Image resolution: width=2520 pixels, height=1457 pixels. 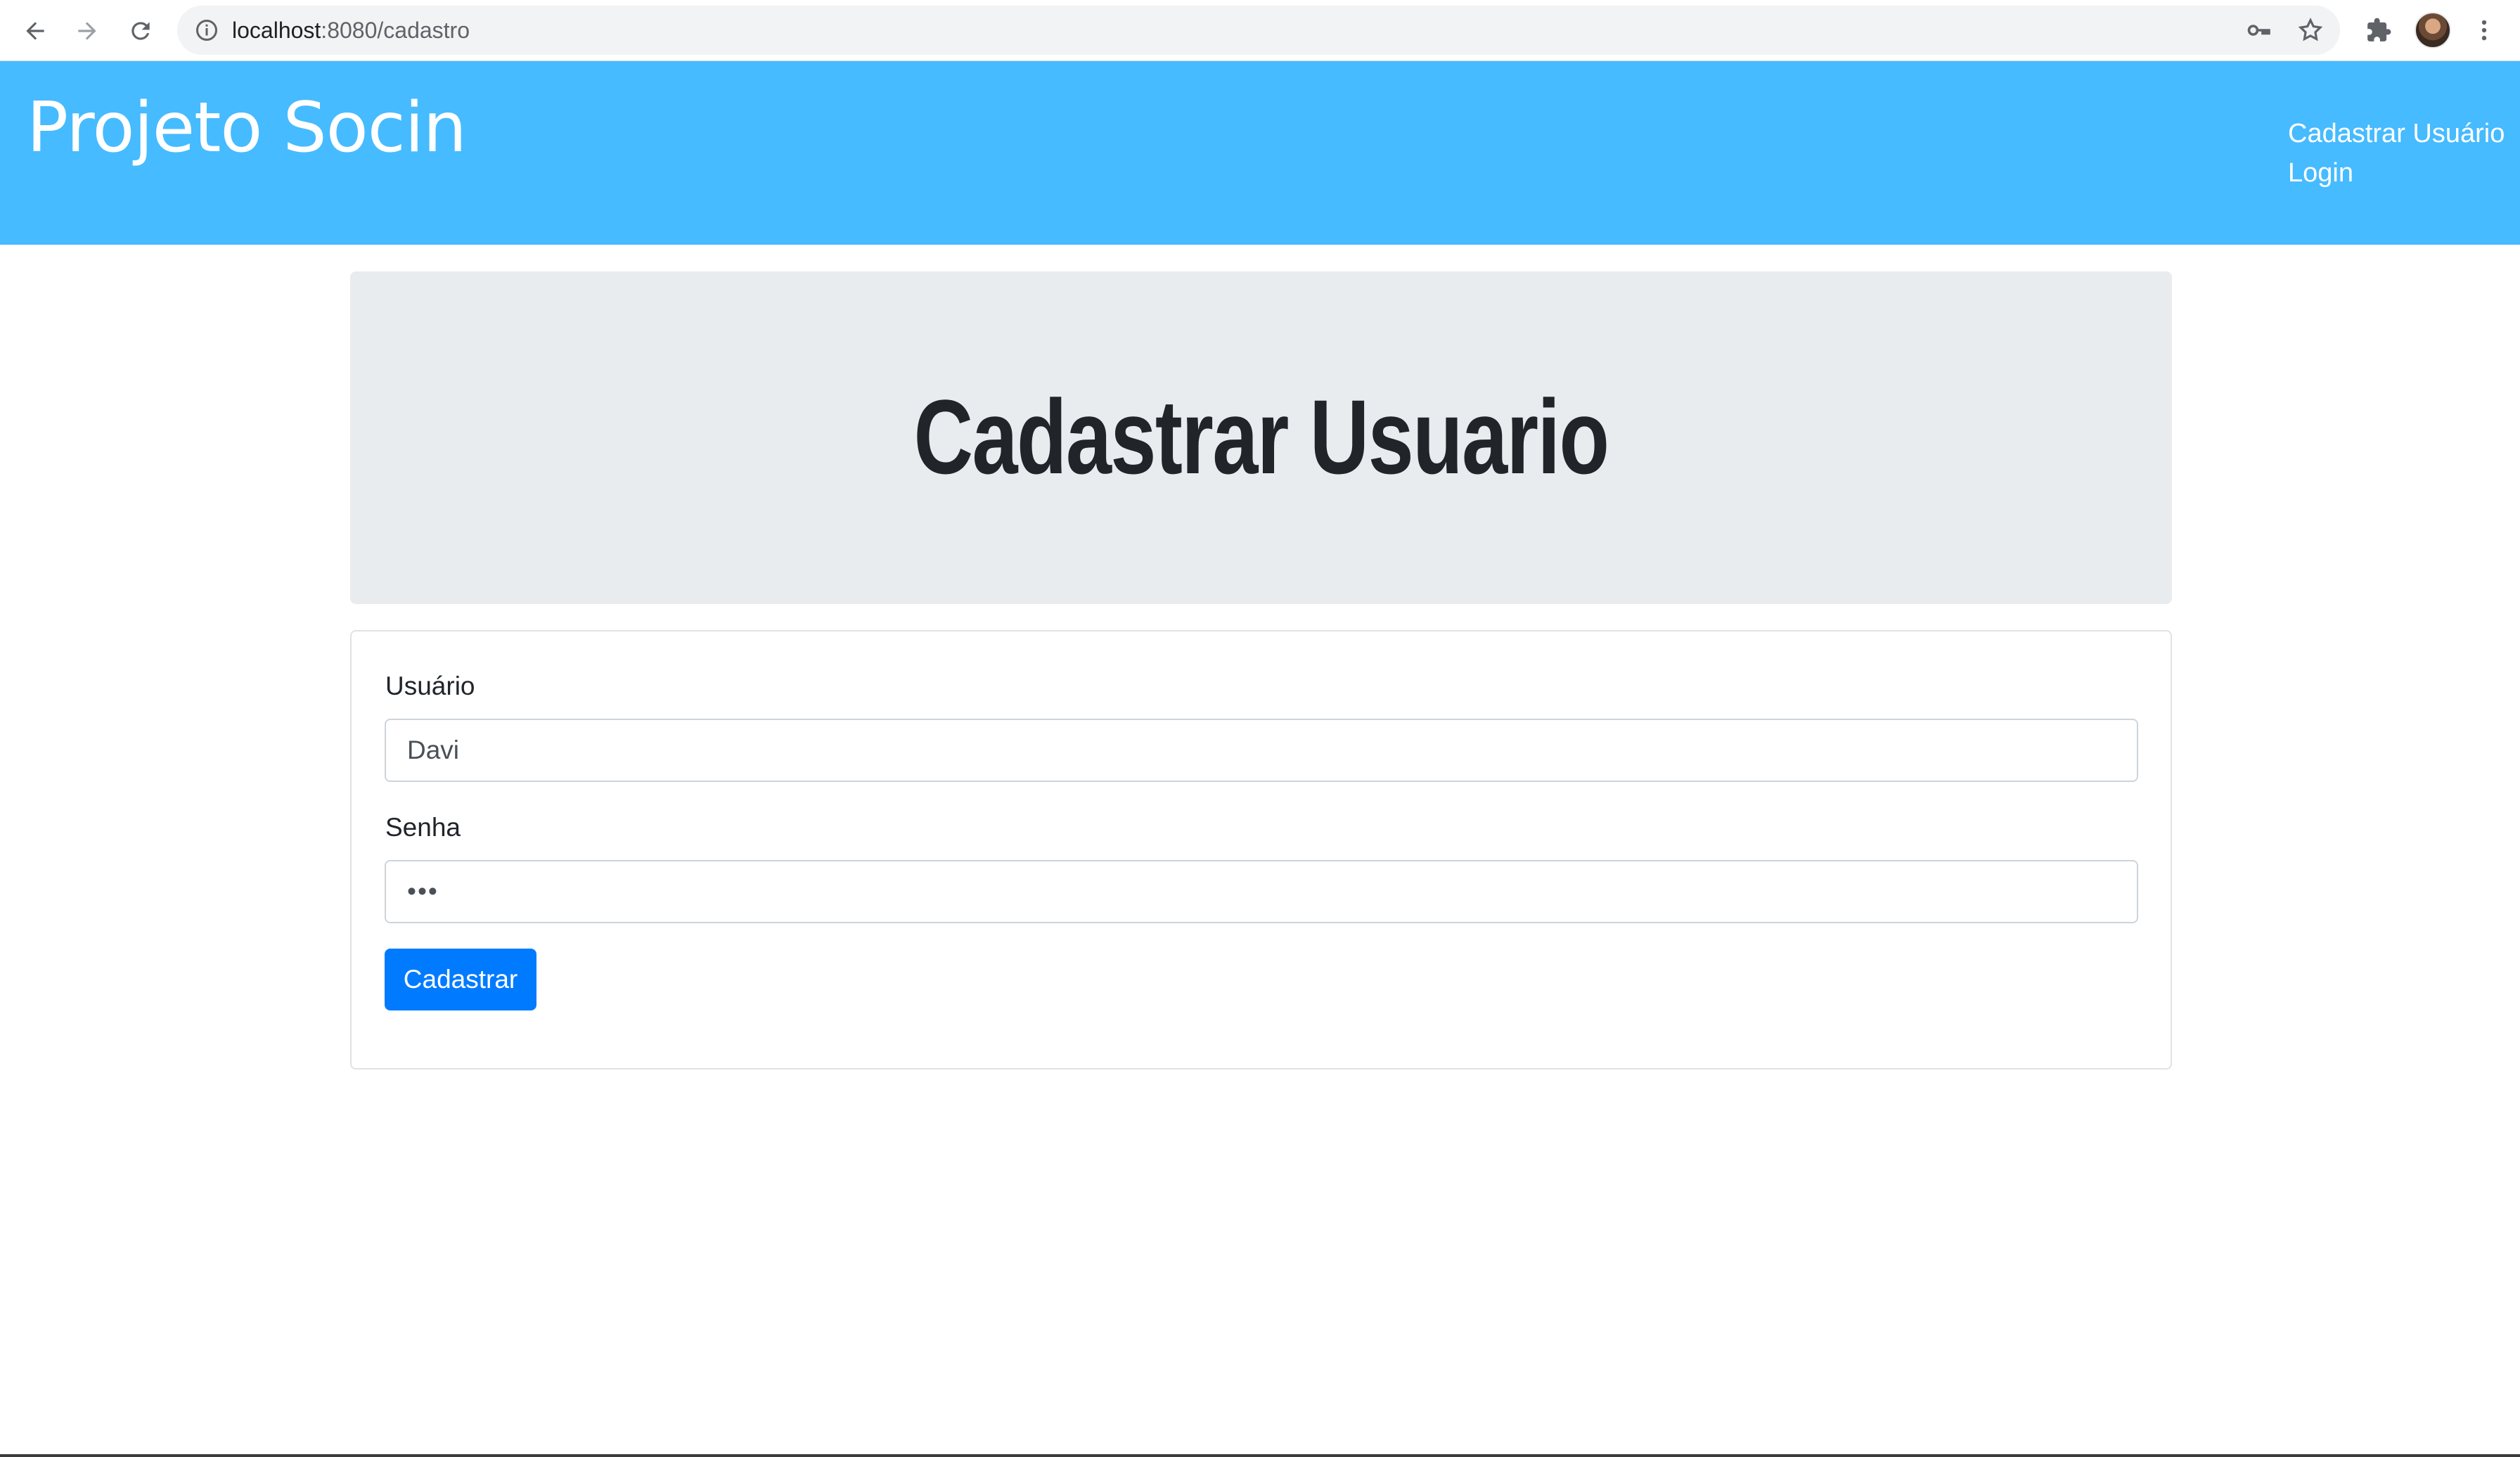 I want to click on reload-icon, so click(x=140, y=31).